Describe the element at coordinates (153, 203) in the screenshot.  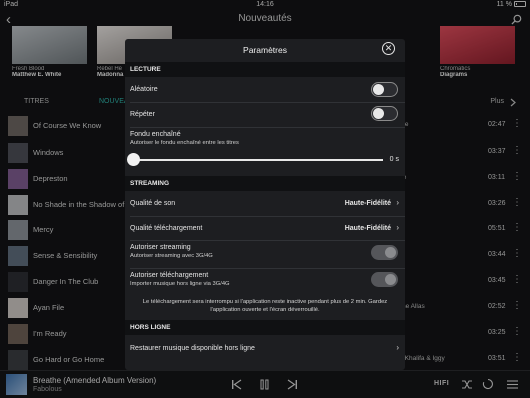
I see `setting-label: Qualité de son` at that location.